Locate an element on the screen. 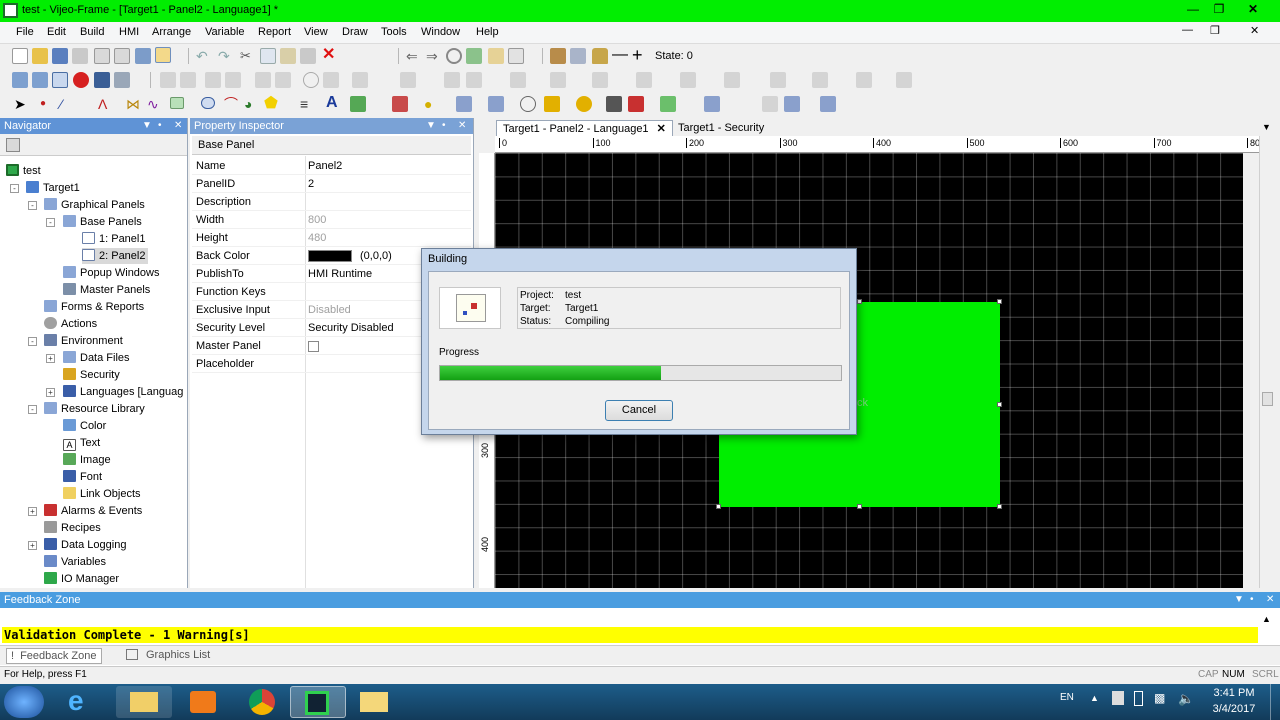  menu-arrange: Arrange is located at coordinates (171, 32).